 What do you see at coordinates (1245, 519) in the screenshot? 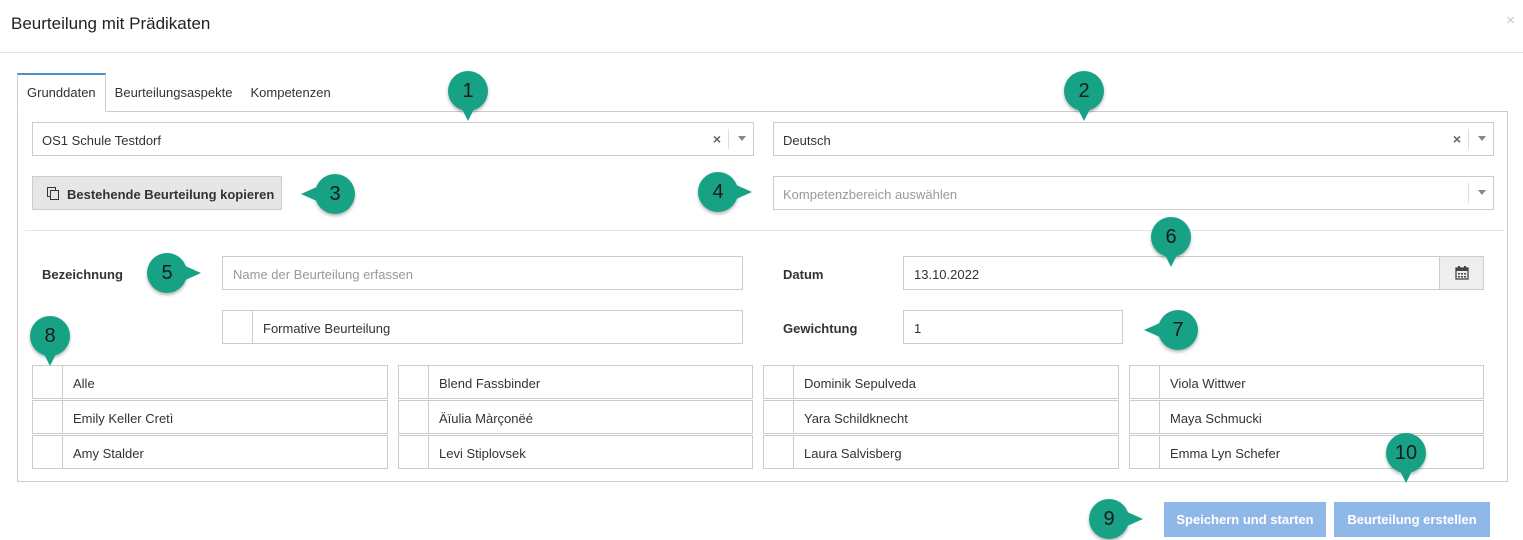
I see `save-and-start-button: Speichern und starten` at bounding box center [1245, 519].